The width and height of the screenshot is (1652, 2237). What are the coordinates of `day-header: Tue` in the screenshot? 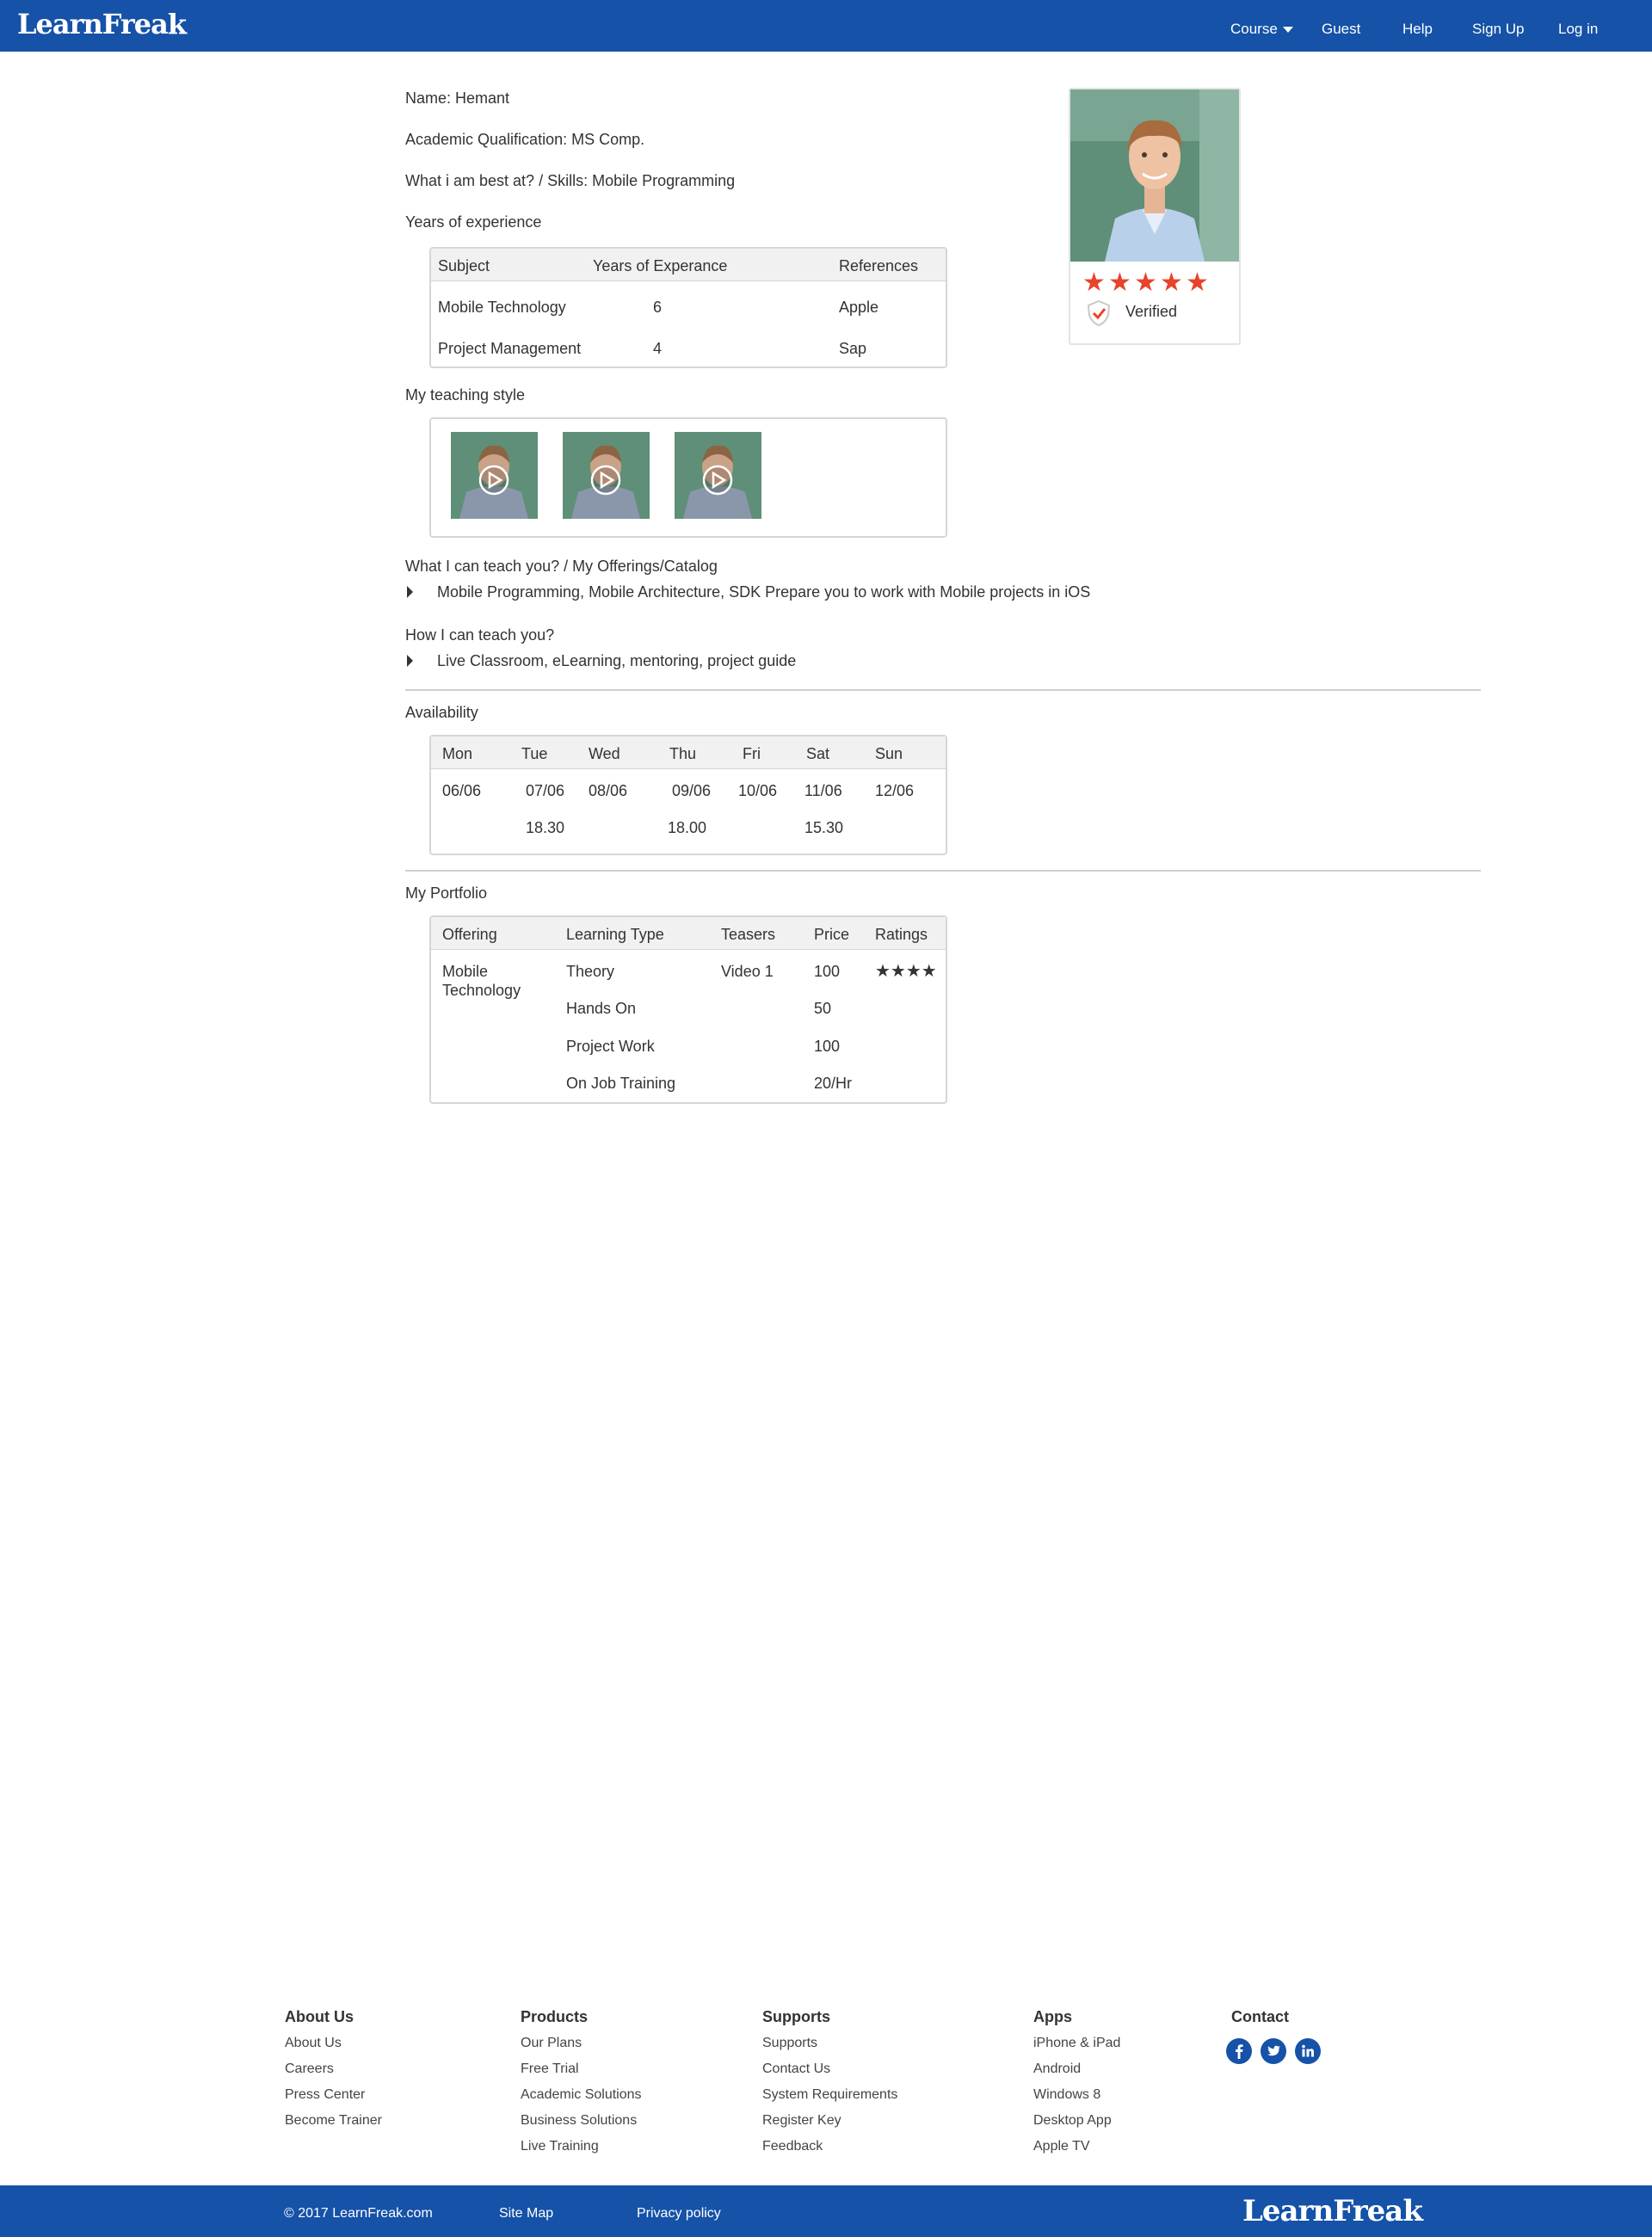 It's located at (534, 753).